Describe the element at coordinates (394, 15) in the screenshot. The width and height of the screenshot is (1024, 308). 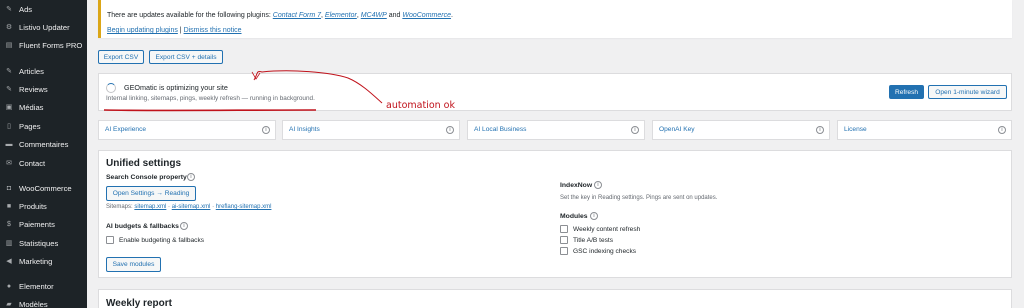
I see `separator: and` at that location.